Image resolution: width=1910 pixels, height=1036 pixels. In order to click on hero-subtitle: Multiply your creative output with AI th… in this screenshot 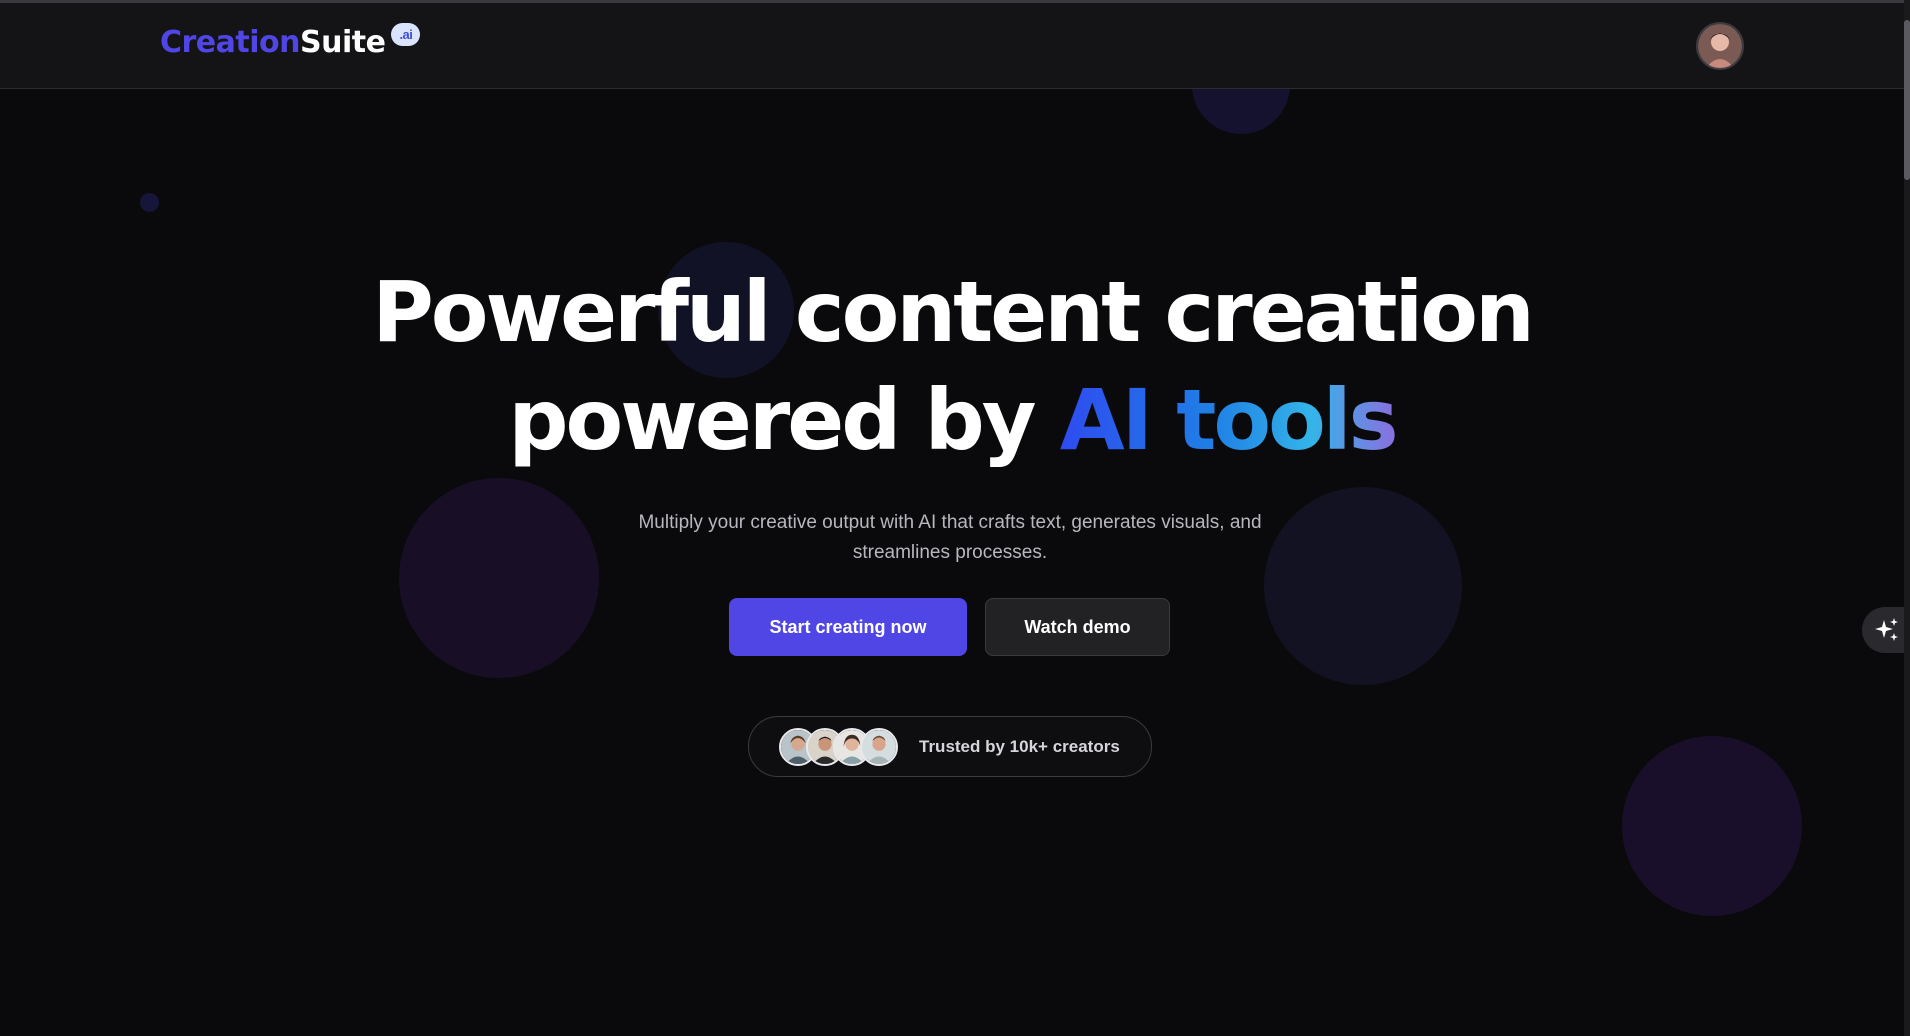, I will do `click(950, 537)`.